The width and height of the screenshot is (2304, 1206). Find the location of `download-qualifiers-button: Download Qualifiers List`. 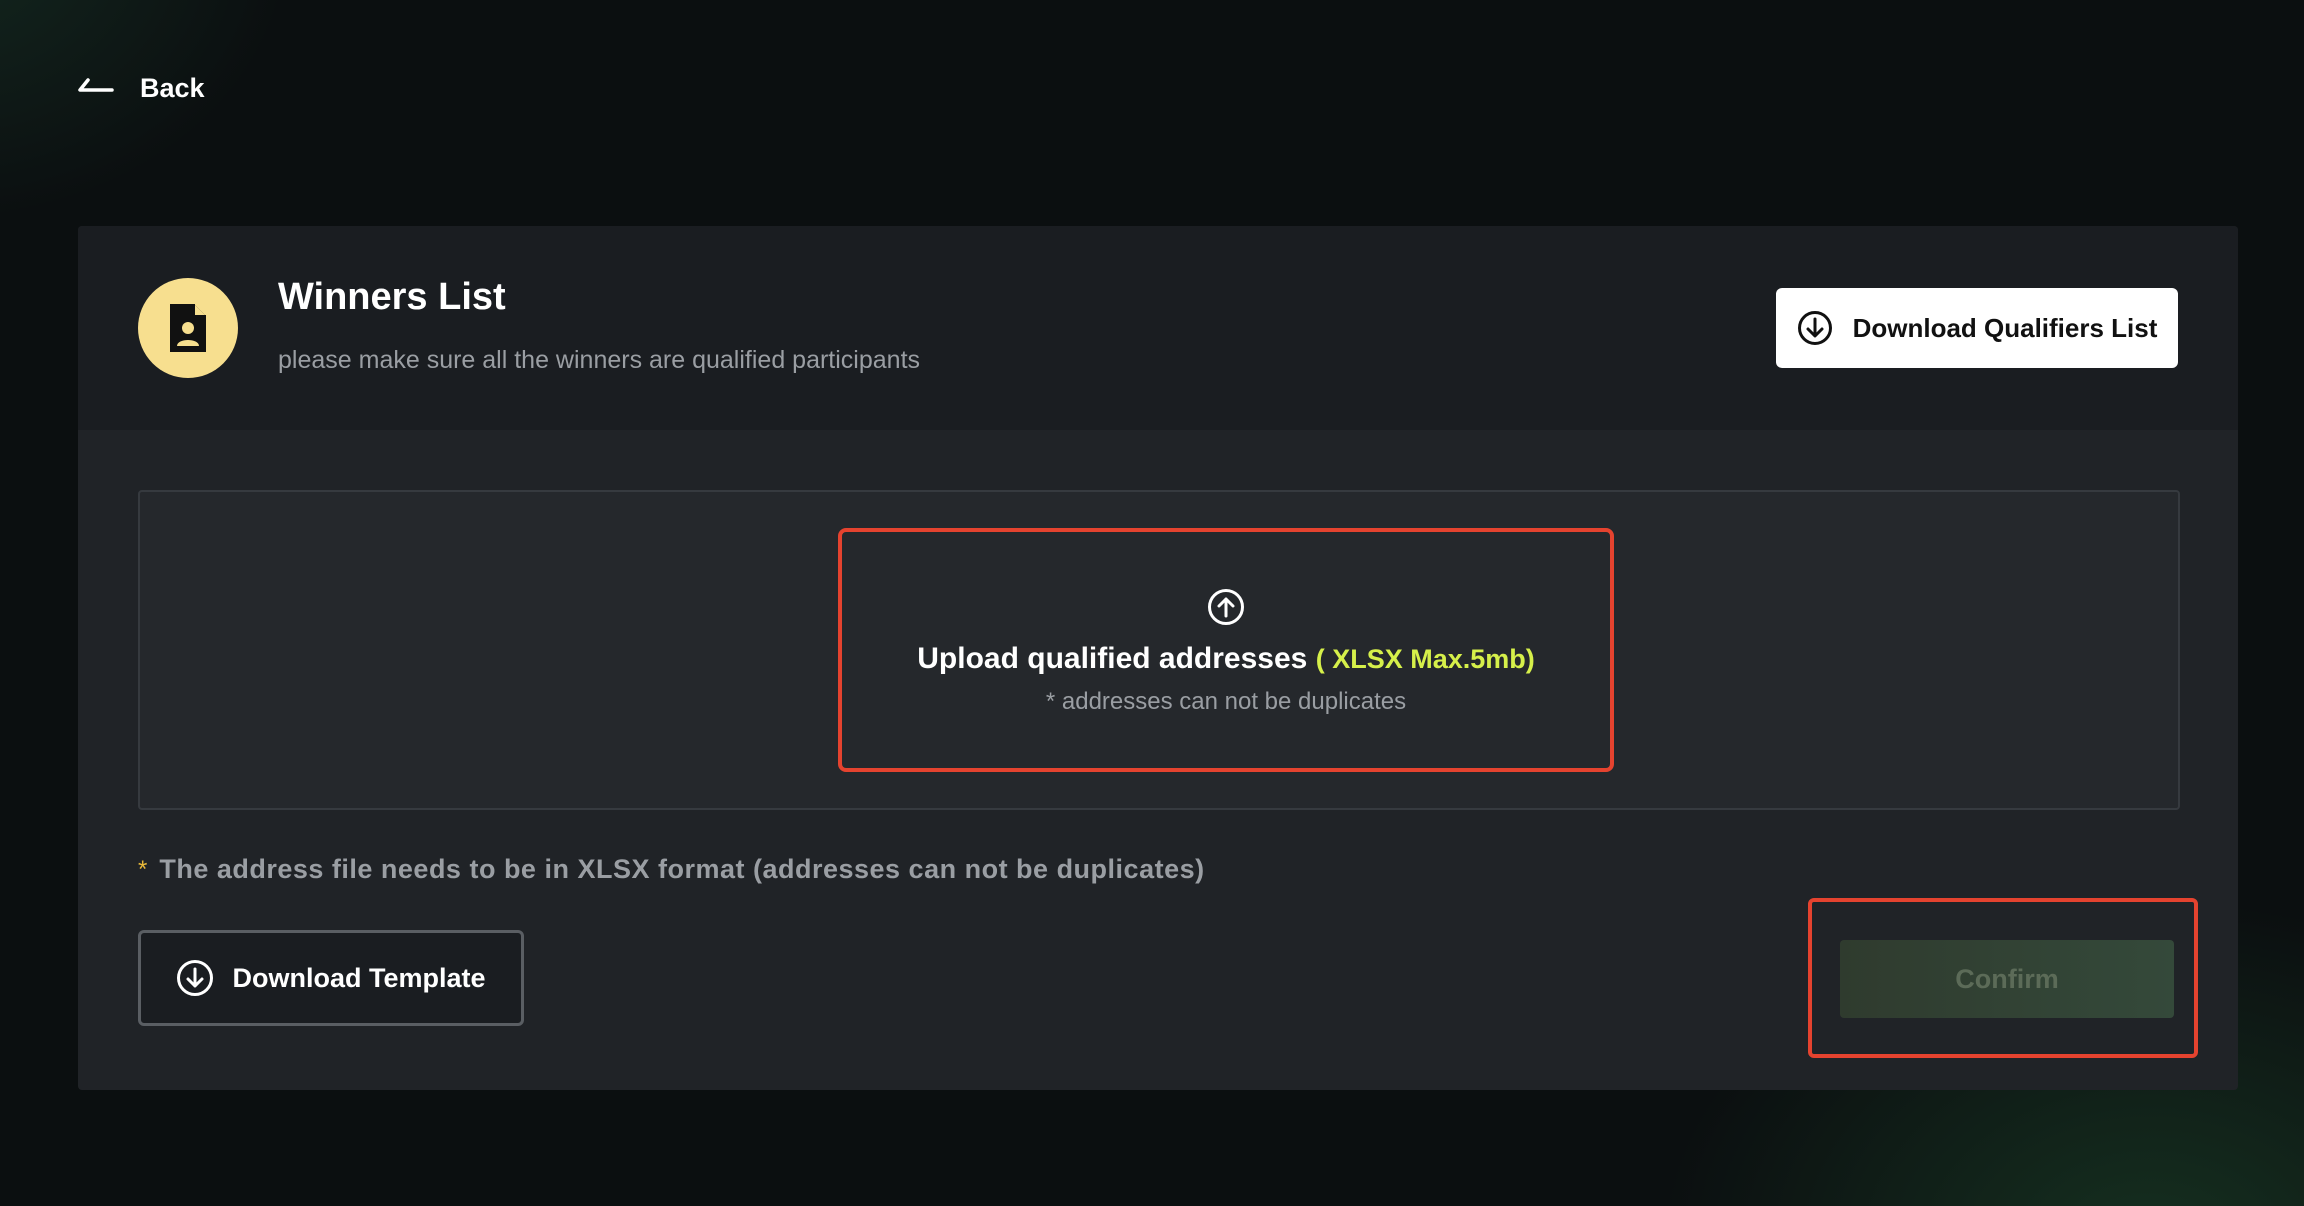

download-qualifiers-button: Download Qualifiers List is located at coordinates (1977, 328).